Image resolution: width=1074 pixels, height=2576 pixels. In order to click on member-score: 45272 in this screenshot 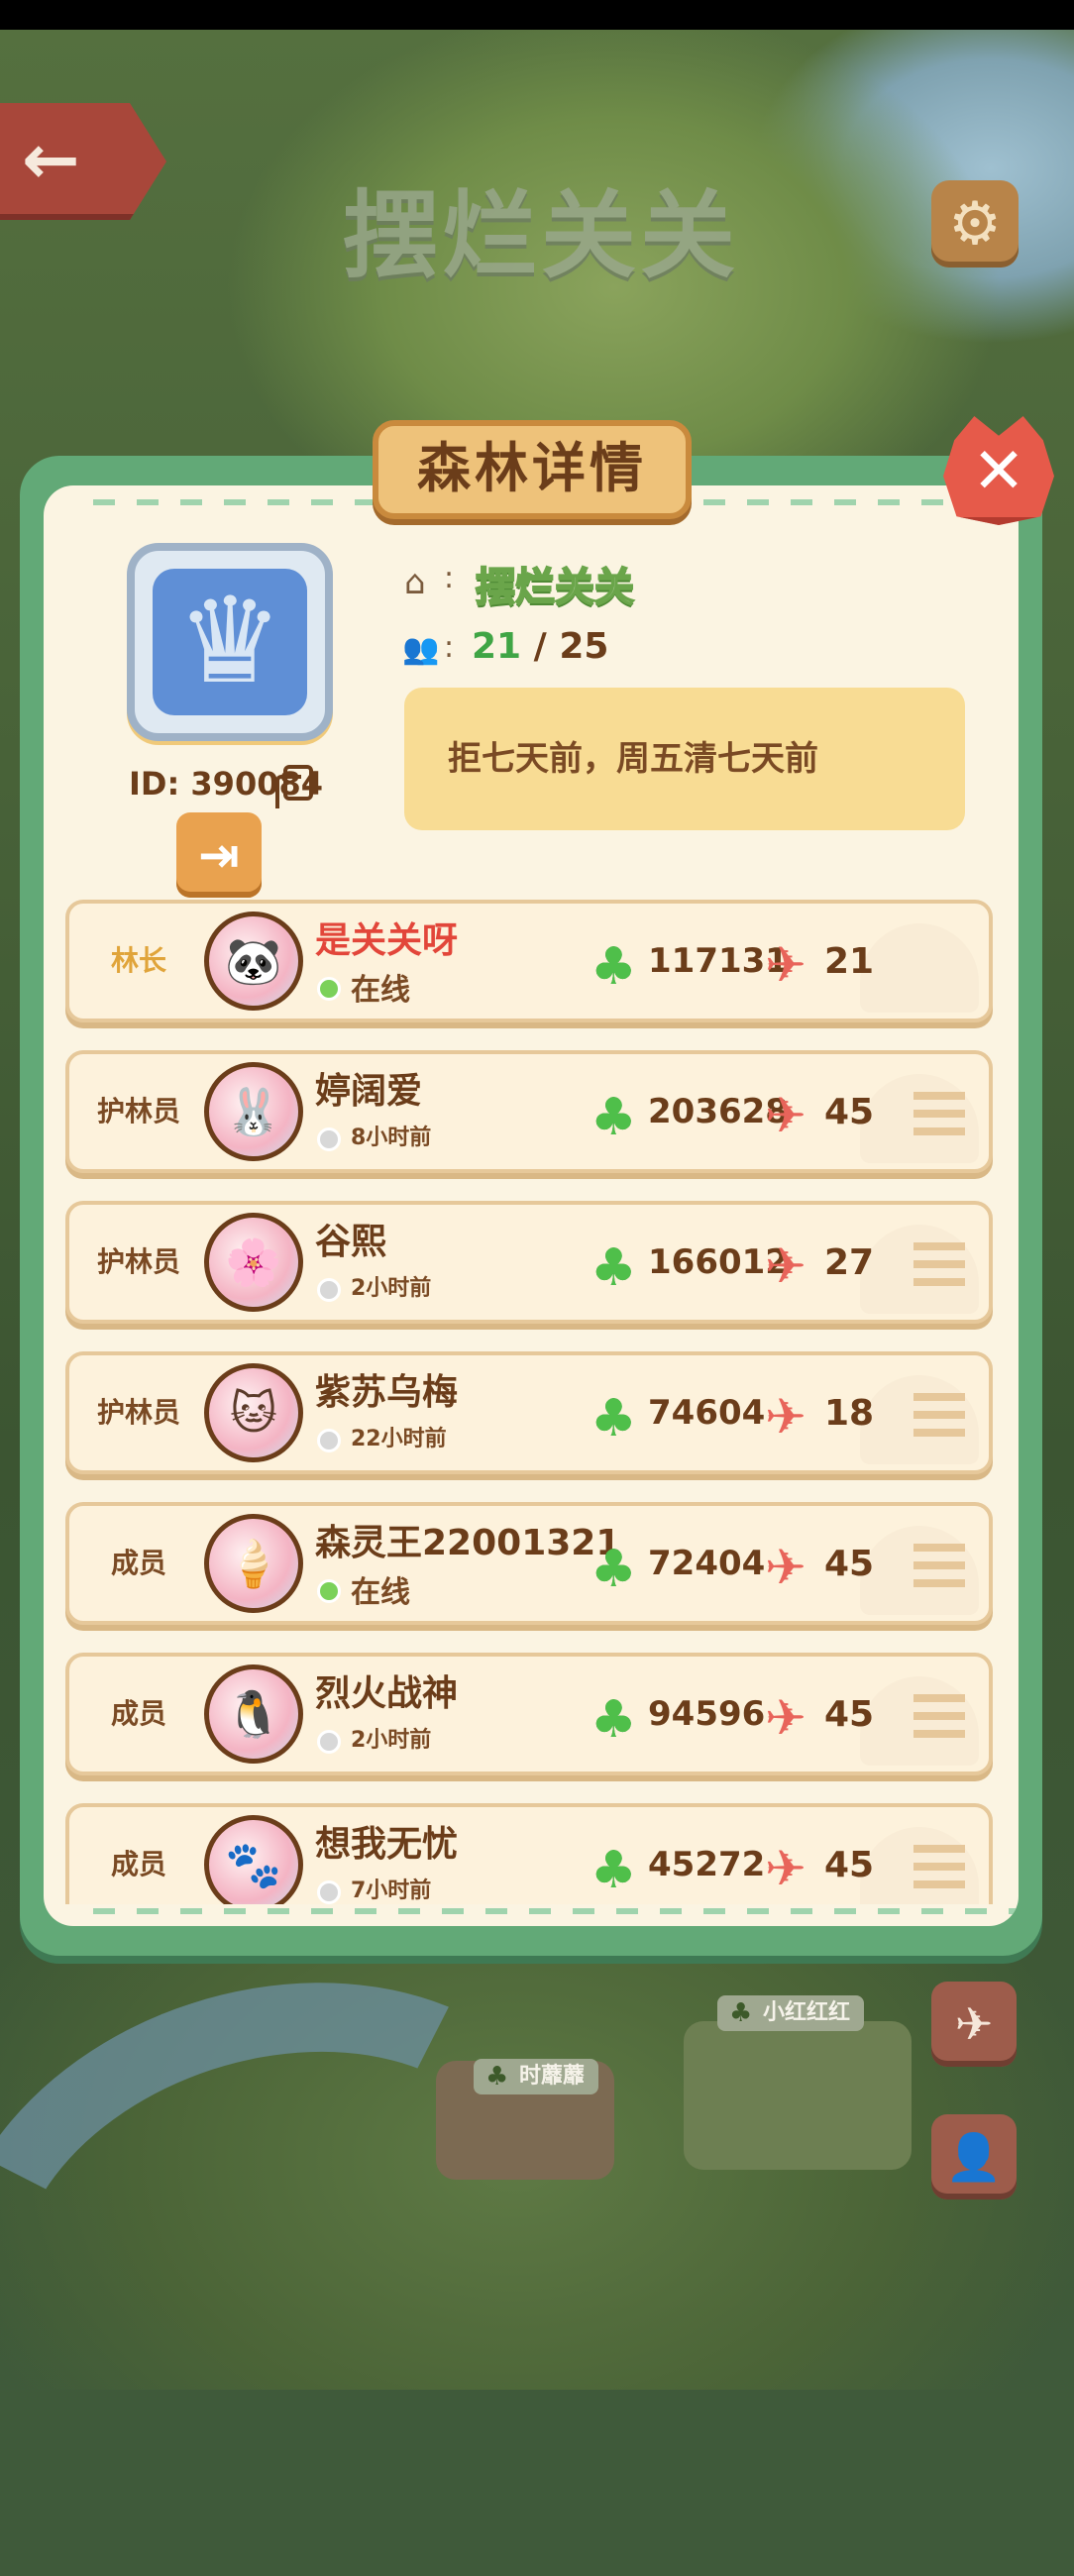, I will do `click(707, 1865)`.